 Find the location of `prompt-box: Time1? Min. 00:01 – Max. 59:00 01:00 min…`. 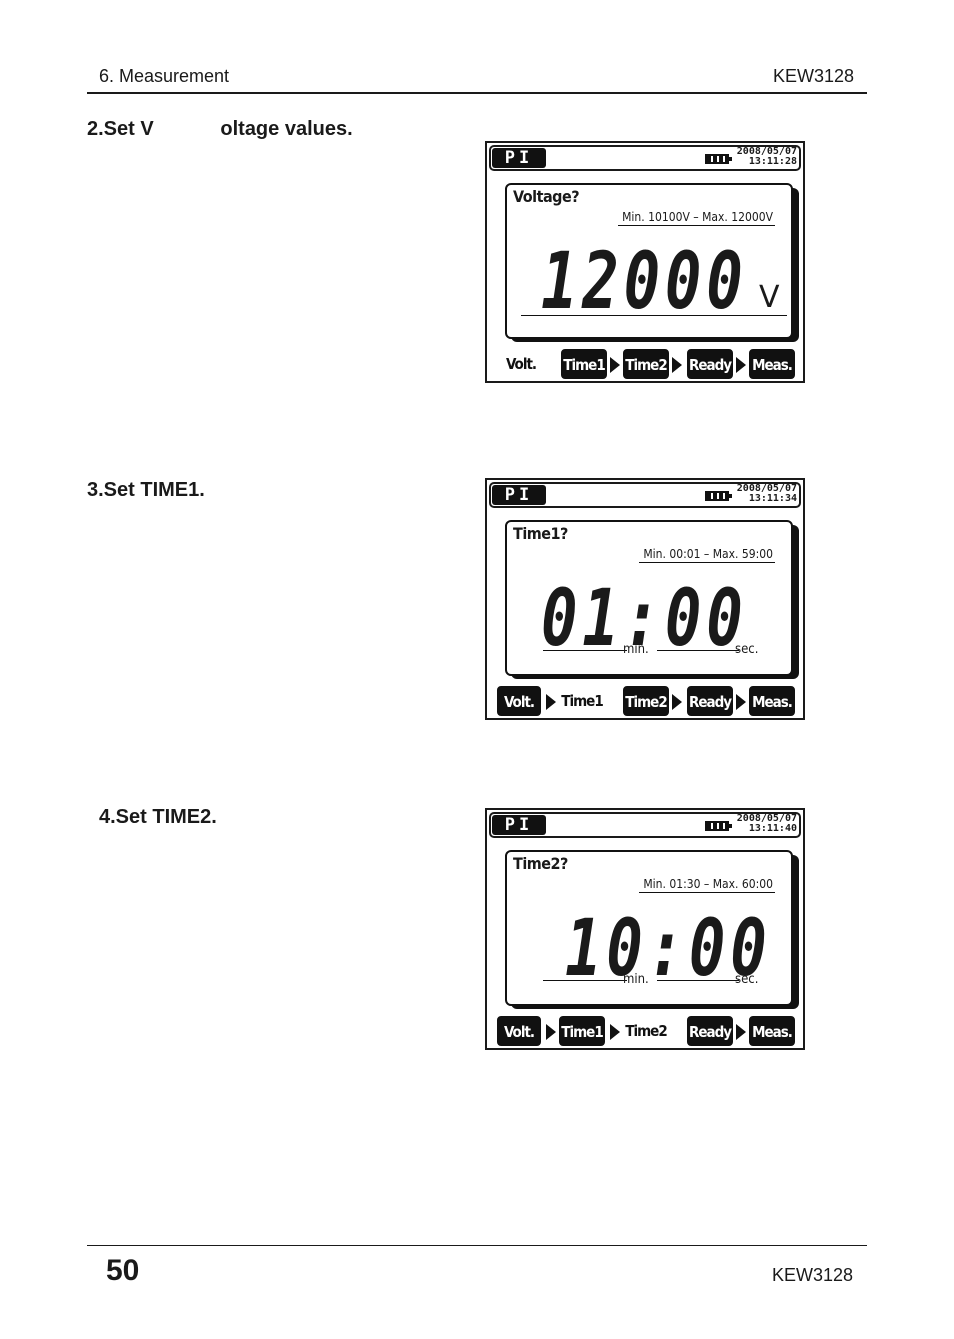

prompt-box: Time1? Min. 00:01 – Max. 59:00 01:00 min… is located at coordinates (649, 598).